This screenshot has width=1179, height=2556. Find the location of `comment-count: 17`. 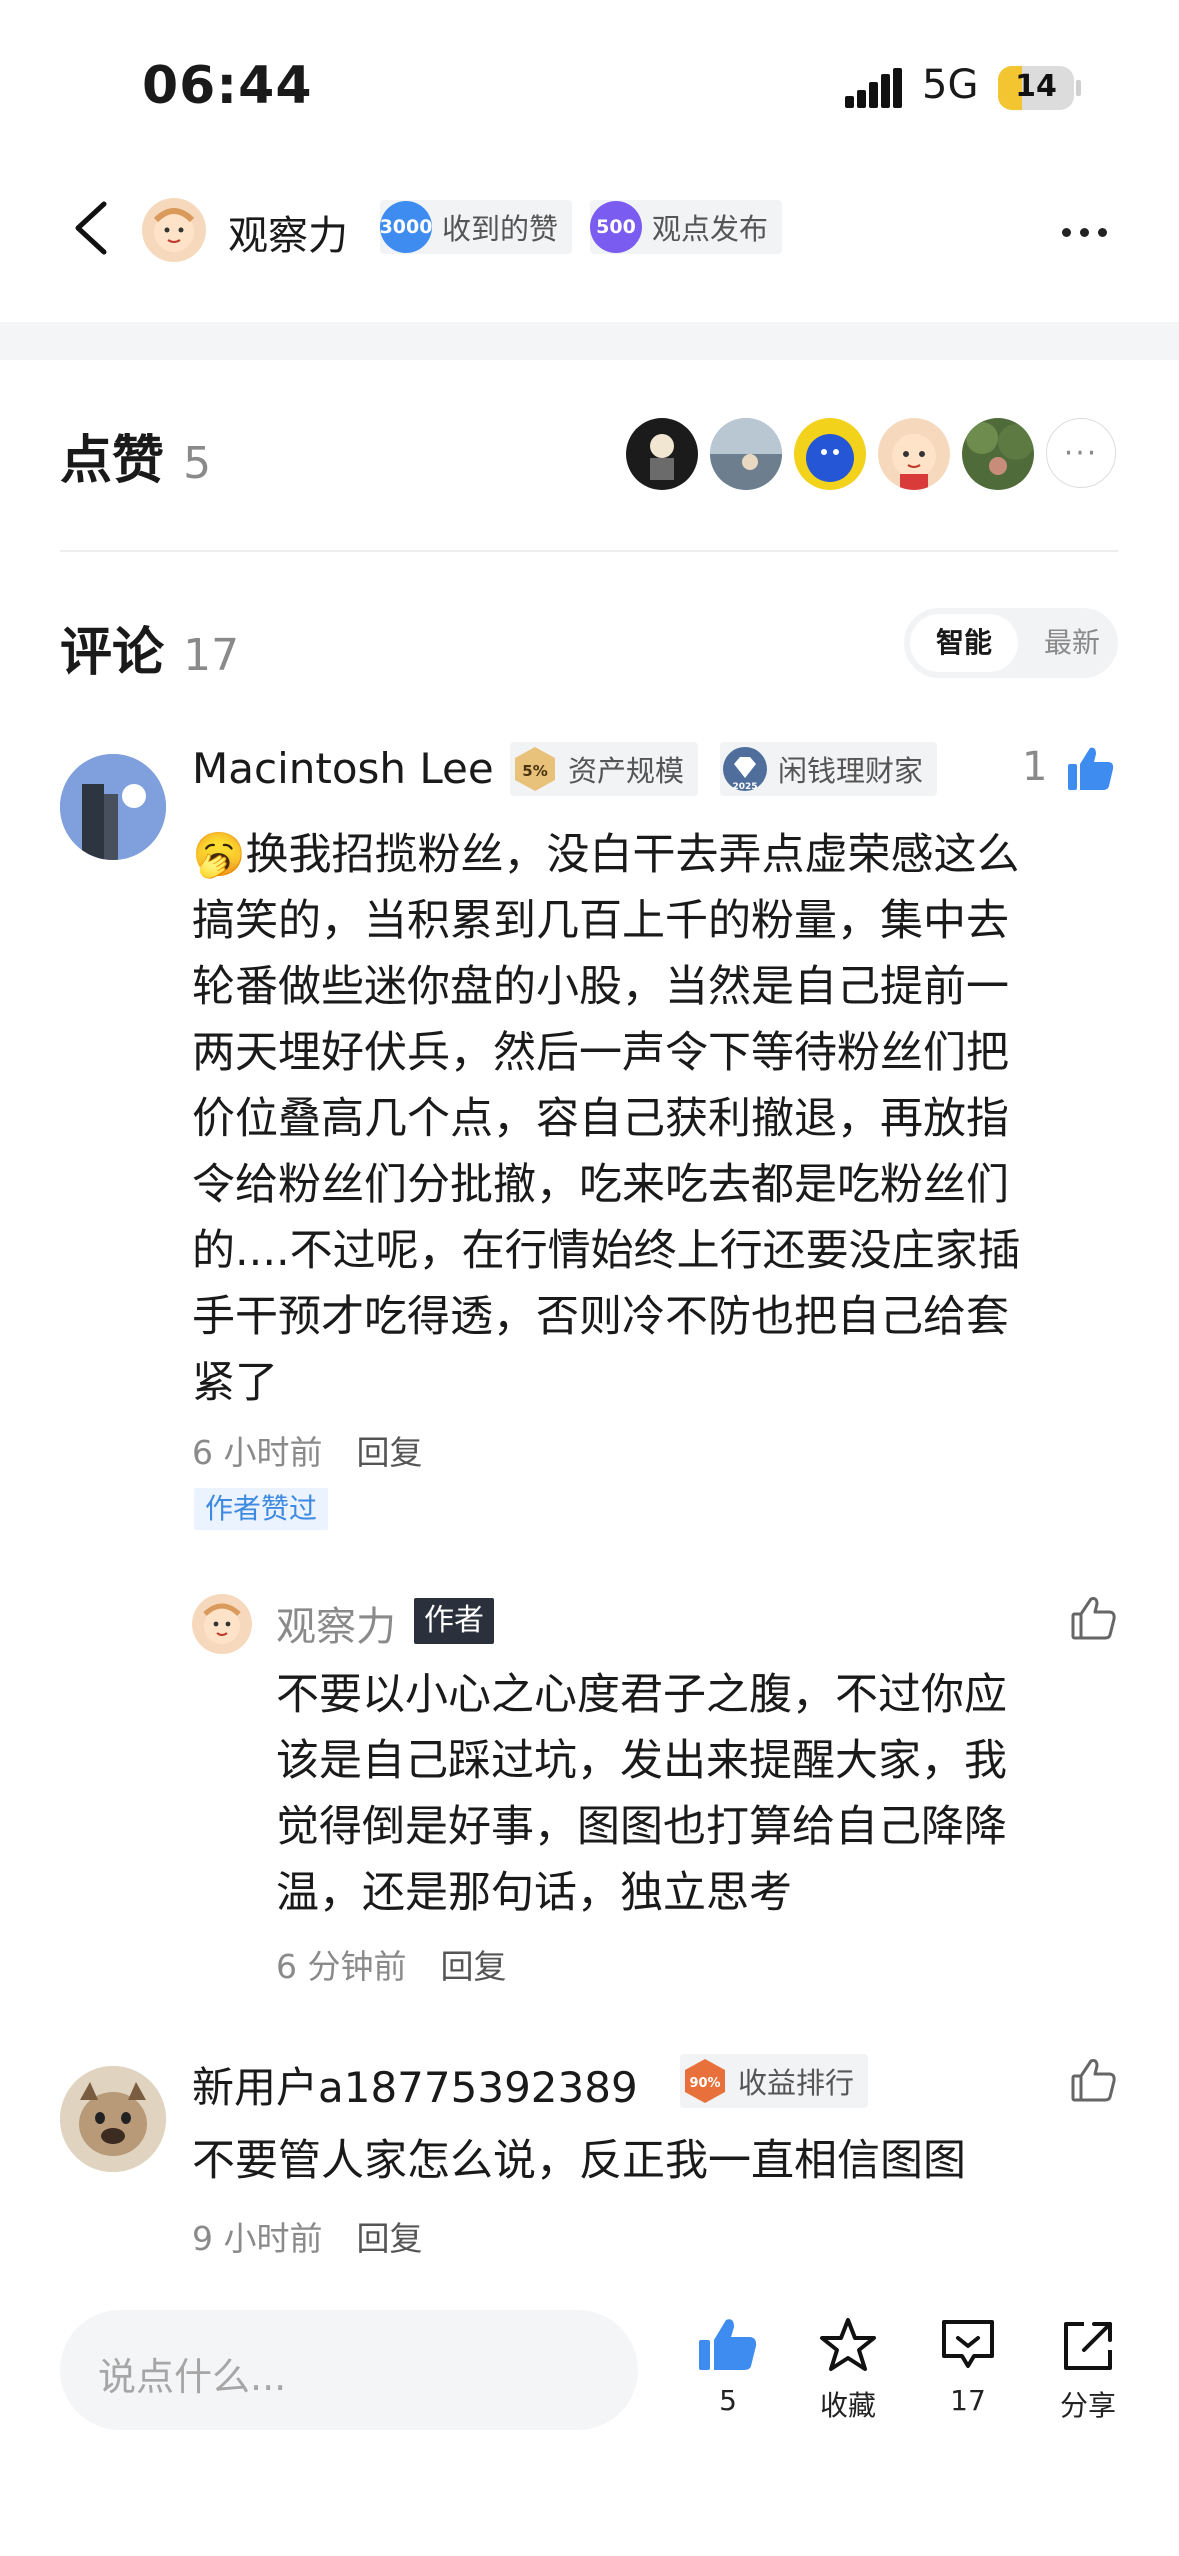

comment-count: 17 is located at coordinates (968, 2400).